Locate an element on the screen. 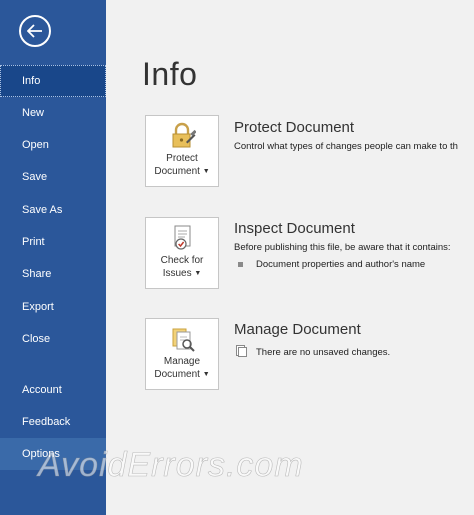 This screenshot has width=474, height=515. nav-share: Share is located at coordinates (53, 274).